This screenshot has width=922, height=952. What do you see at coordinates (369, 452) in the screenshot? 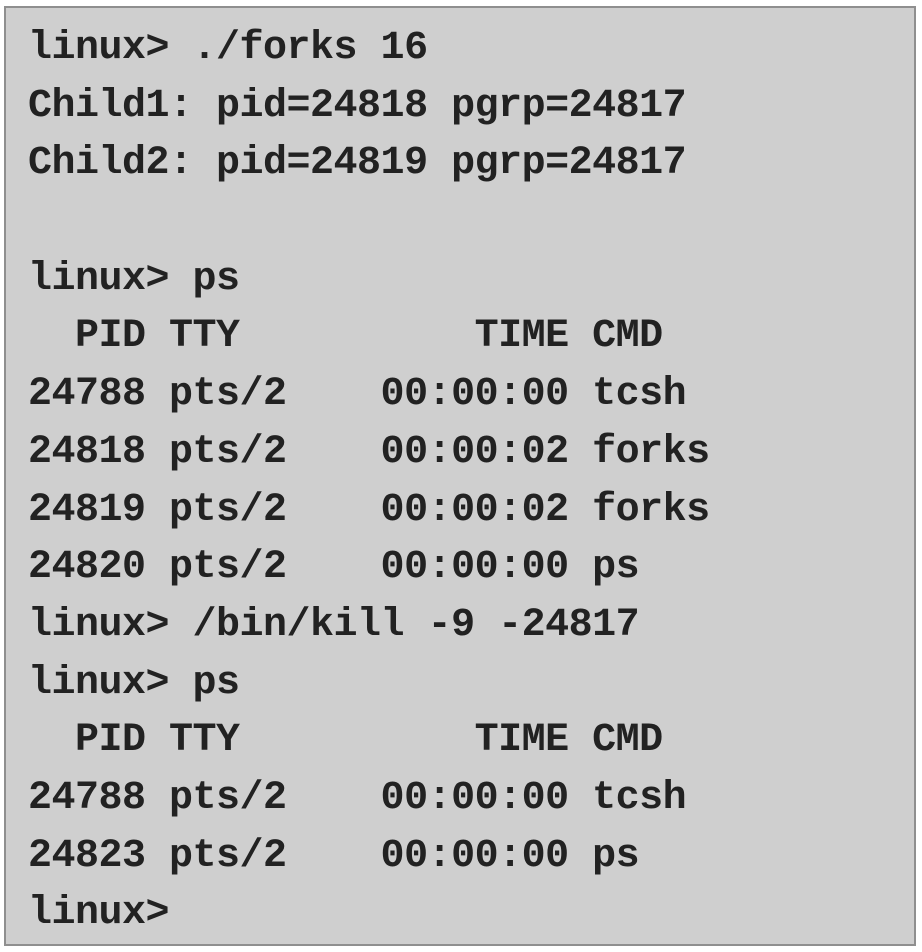
I see `terminal-line: 24818 pts/2 00:00:02 forks` at bounding box center [369, 452].